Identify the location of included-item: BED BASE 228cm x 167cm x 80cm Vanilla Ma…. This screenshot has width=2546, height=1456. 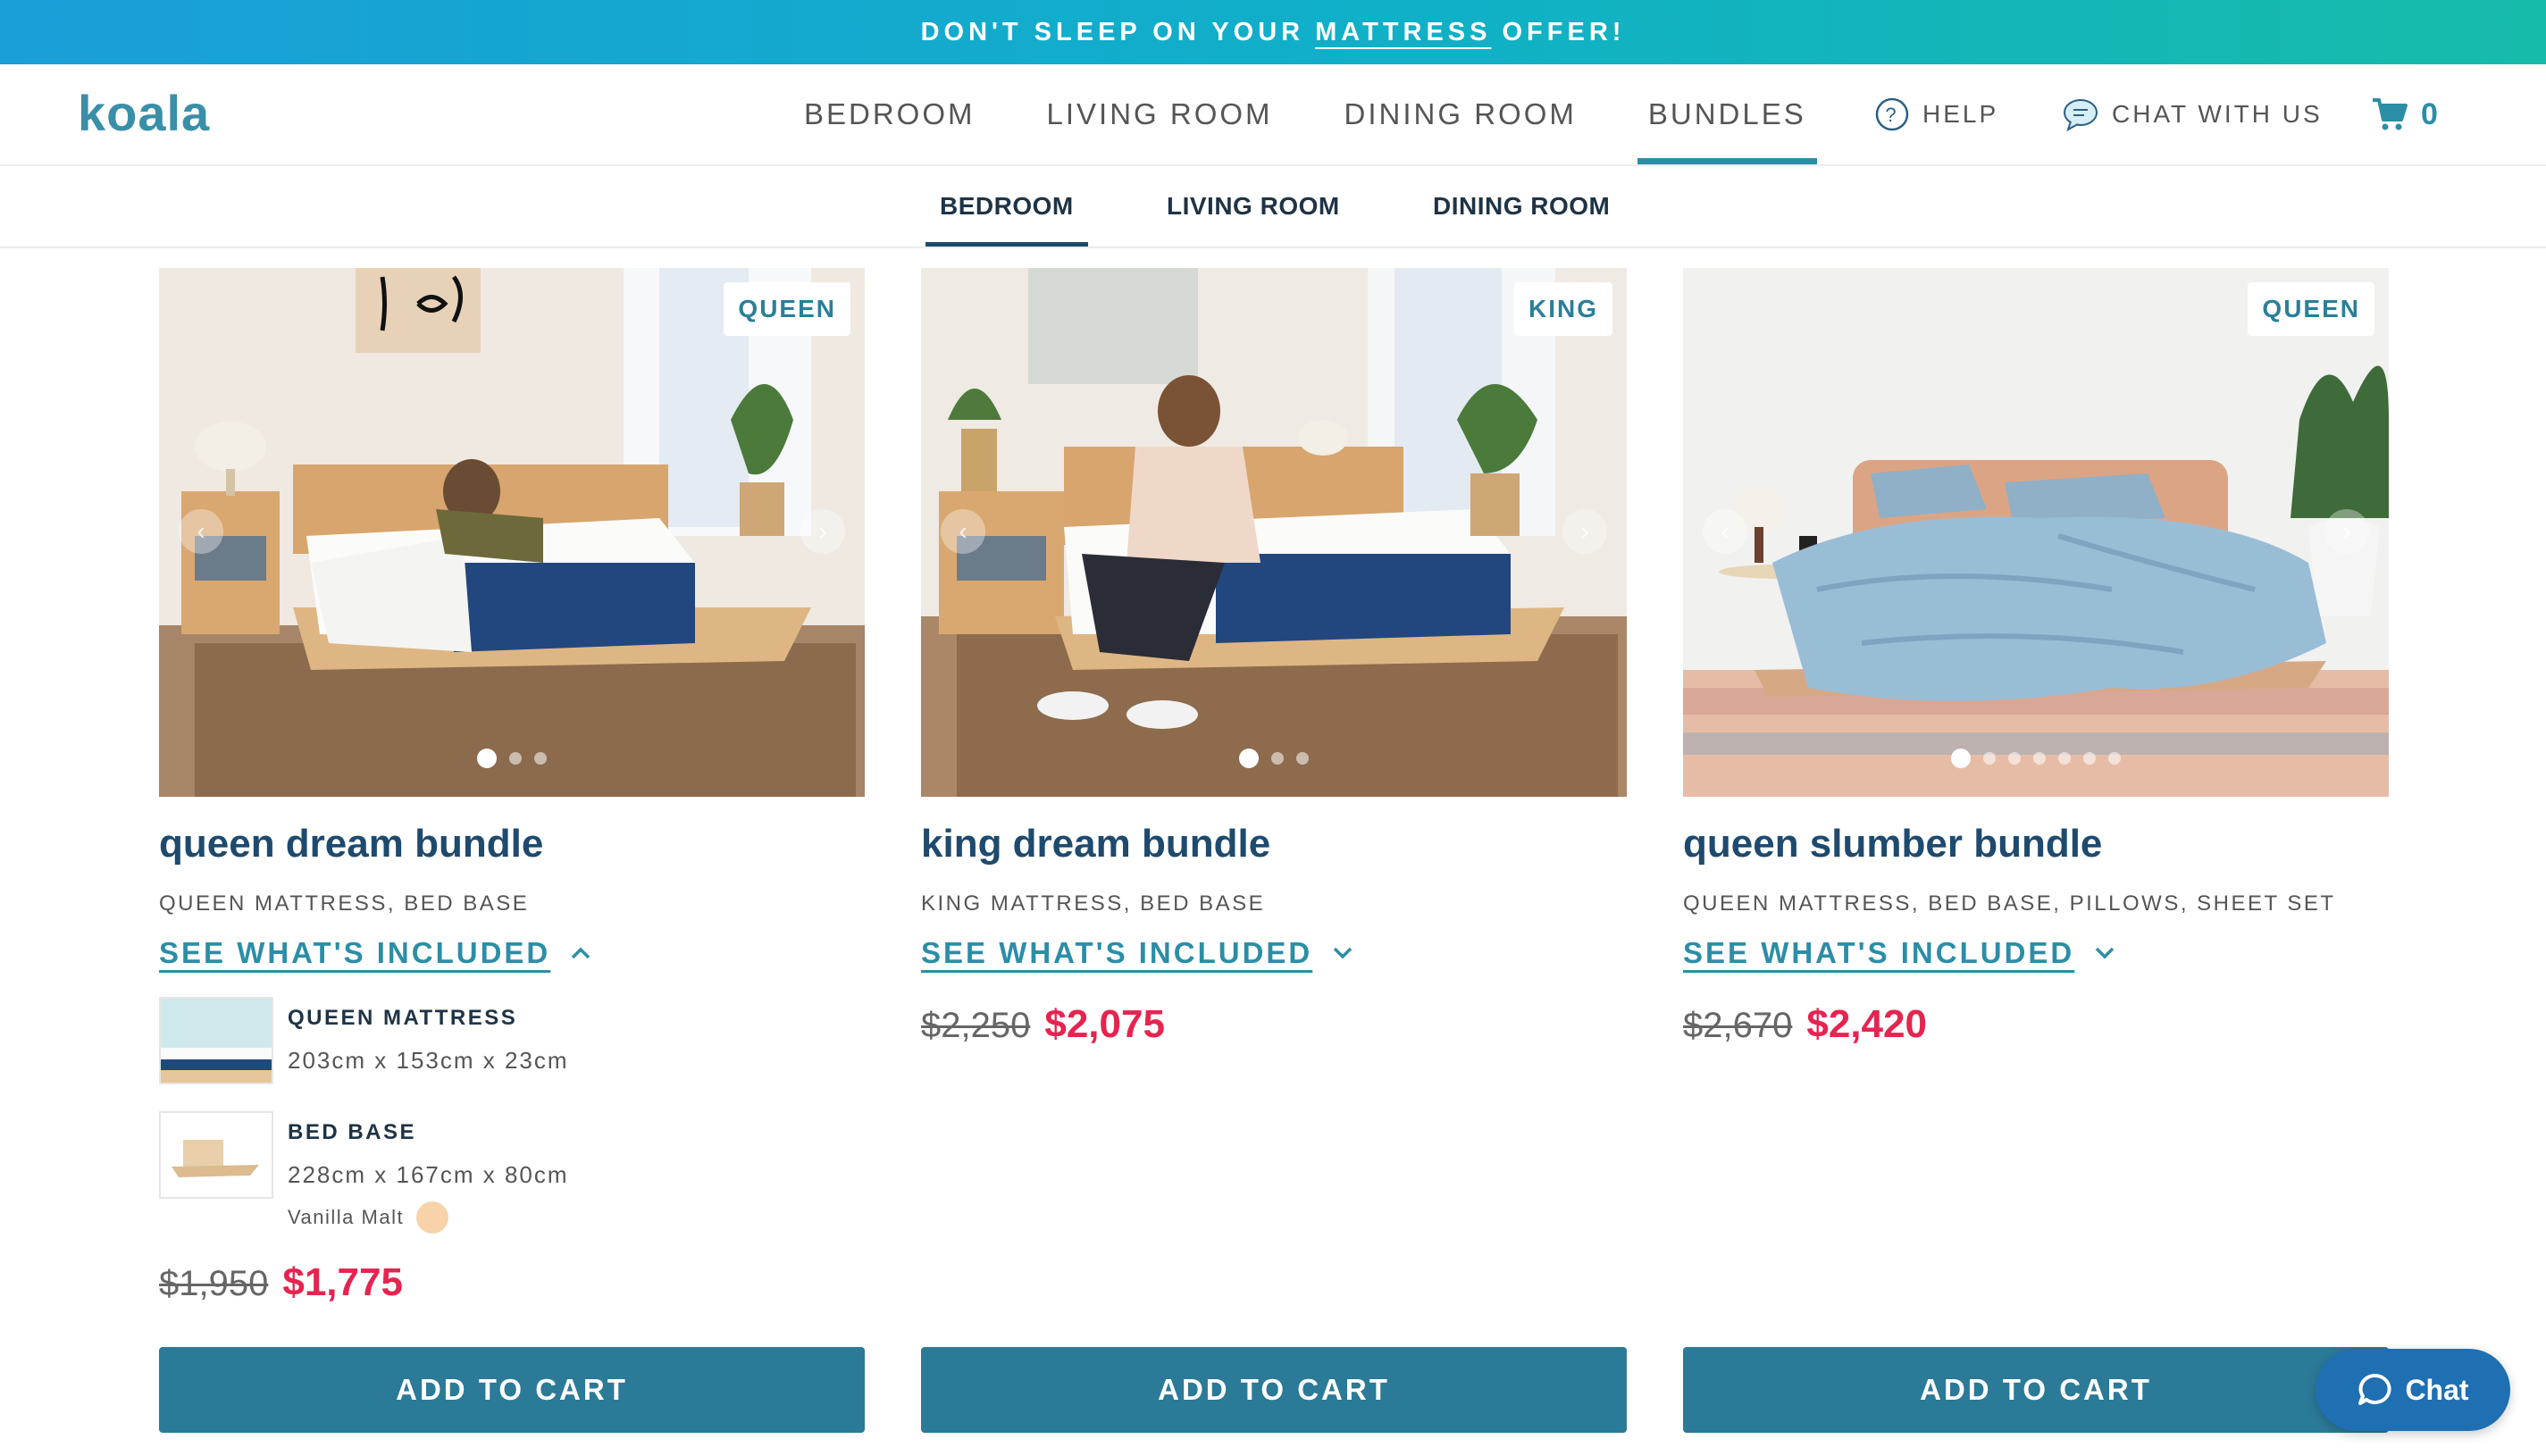
(512, 1172).